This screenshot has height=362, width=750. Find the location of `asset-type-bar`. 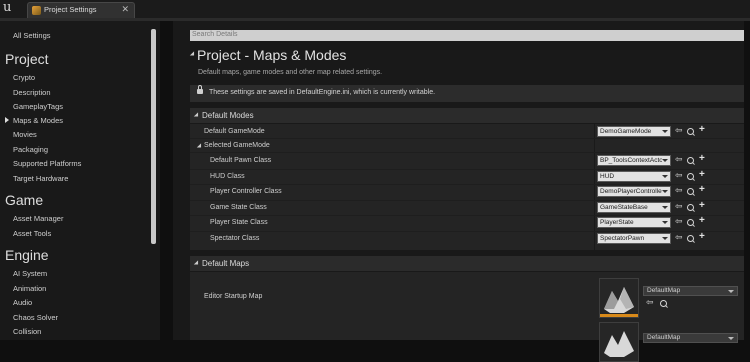

asset-type-bar is located at coordinates (619, 315).